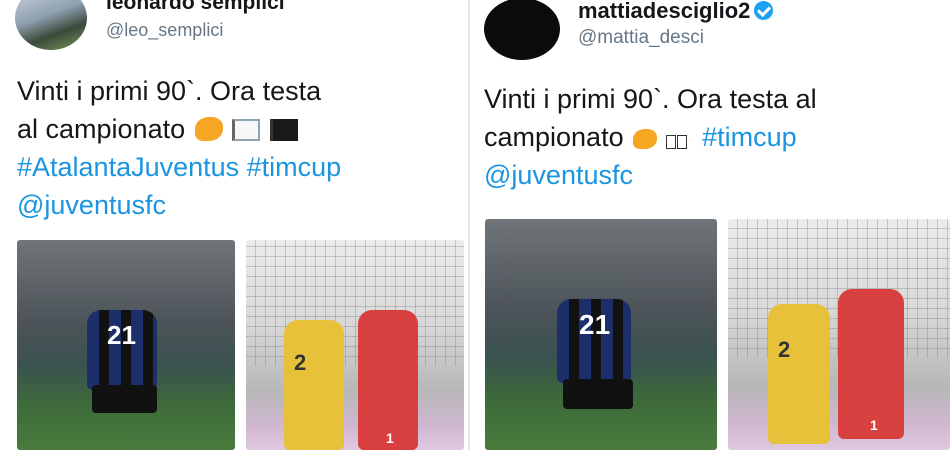 The height and width of the screenshot is (450, 950). I want to click on display-name: mattiadesciglio2, so click(676, 12).